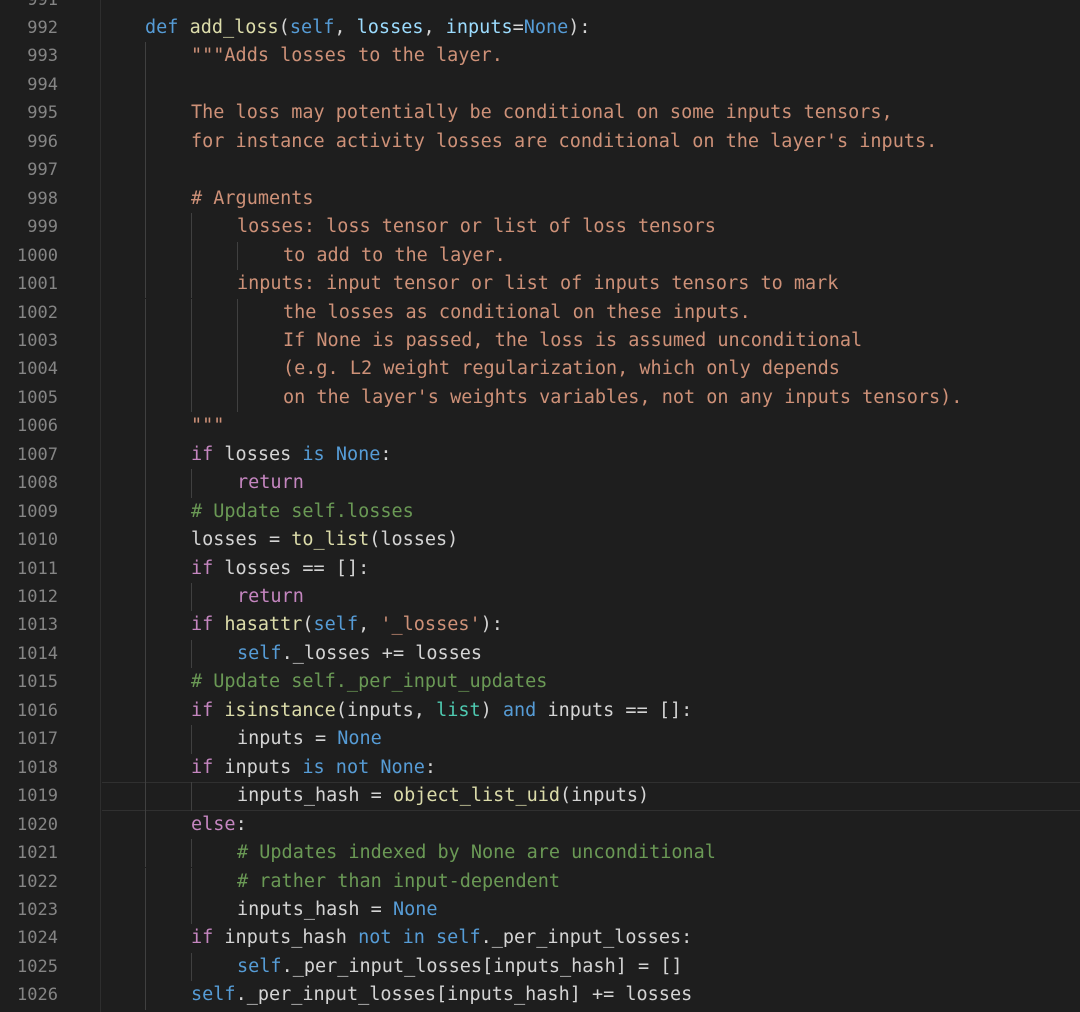 The image size is (1080, 1012). What do you see at coordinates (460, 967) in the screenshot?
I see `code-text: self._per_input_losses[inputs_hash] = []` at bounding box center [460, 967].